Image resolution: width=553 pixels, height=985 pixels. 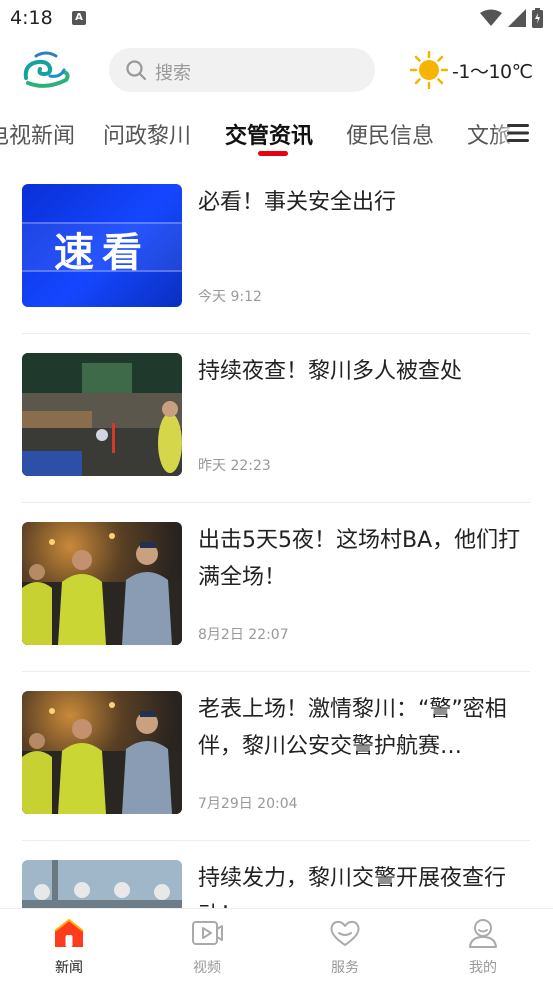 What do you see at coordinates (243, 635) in the screenshot?
I see `news-time: 8月2日 22:07` at bounding box center [243, 635].